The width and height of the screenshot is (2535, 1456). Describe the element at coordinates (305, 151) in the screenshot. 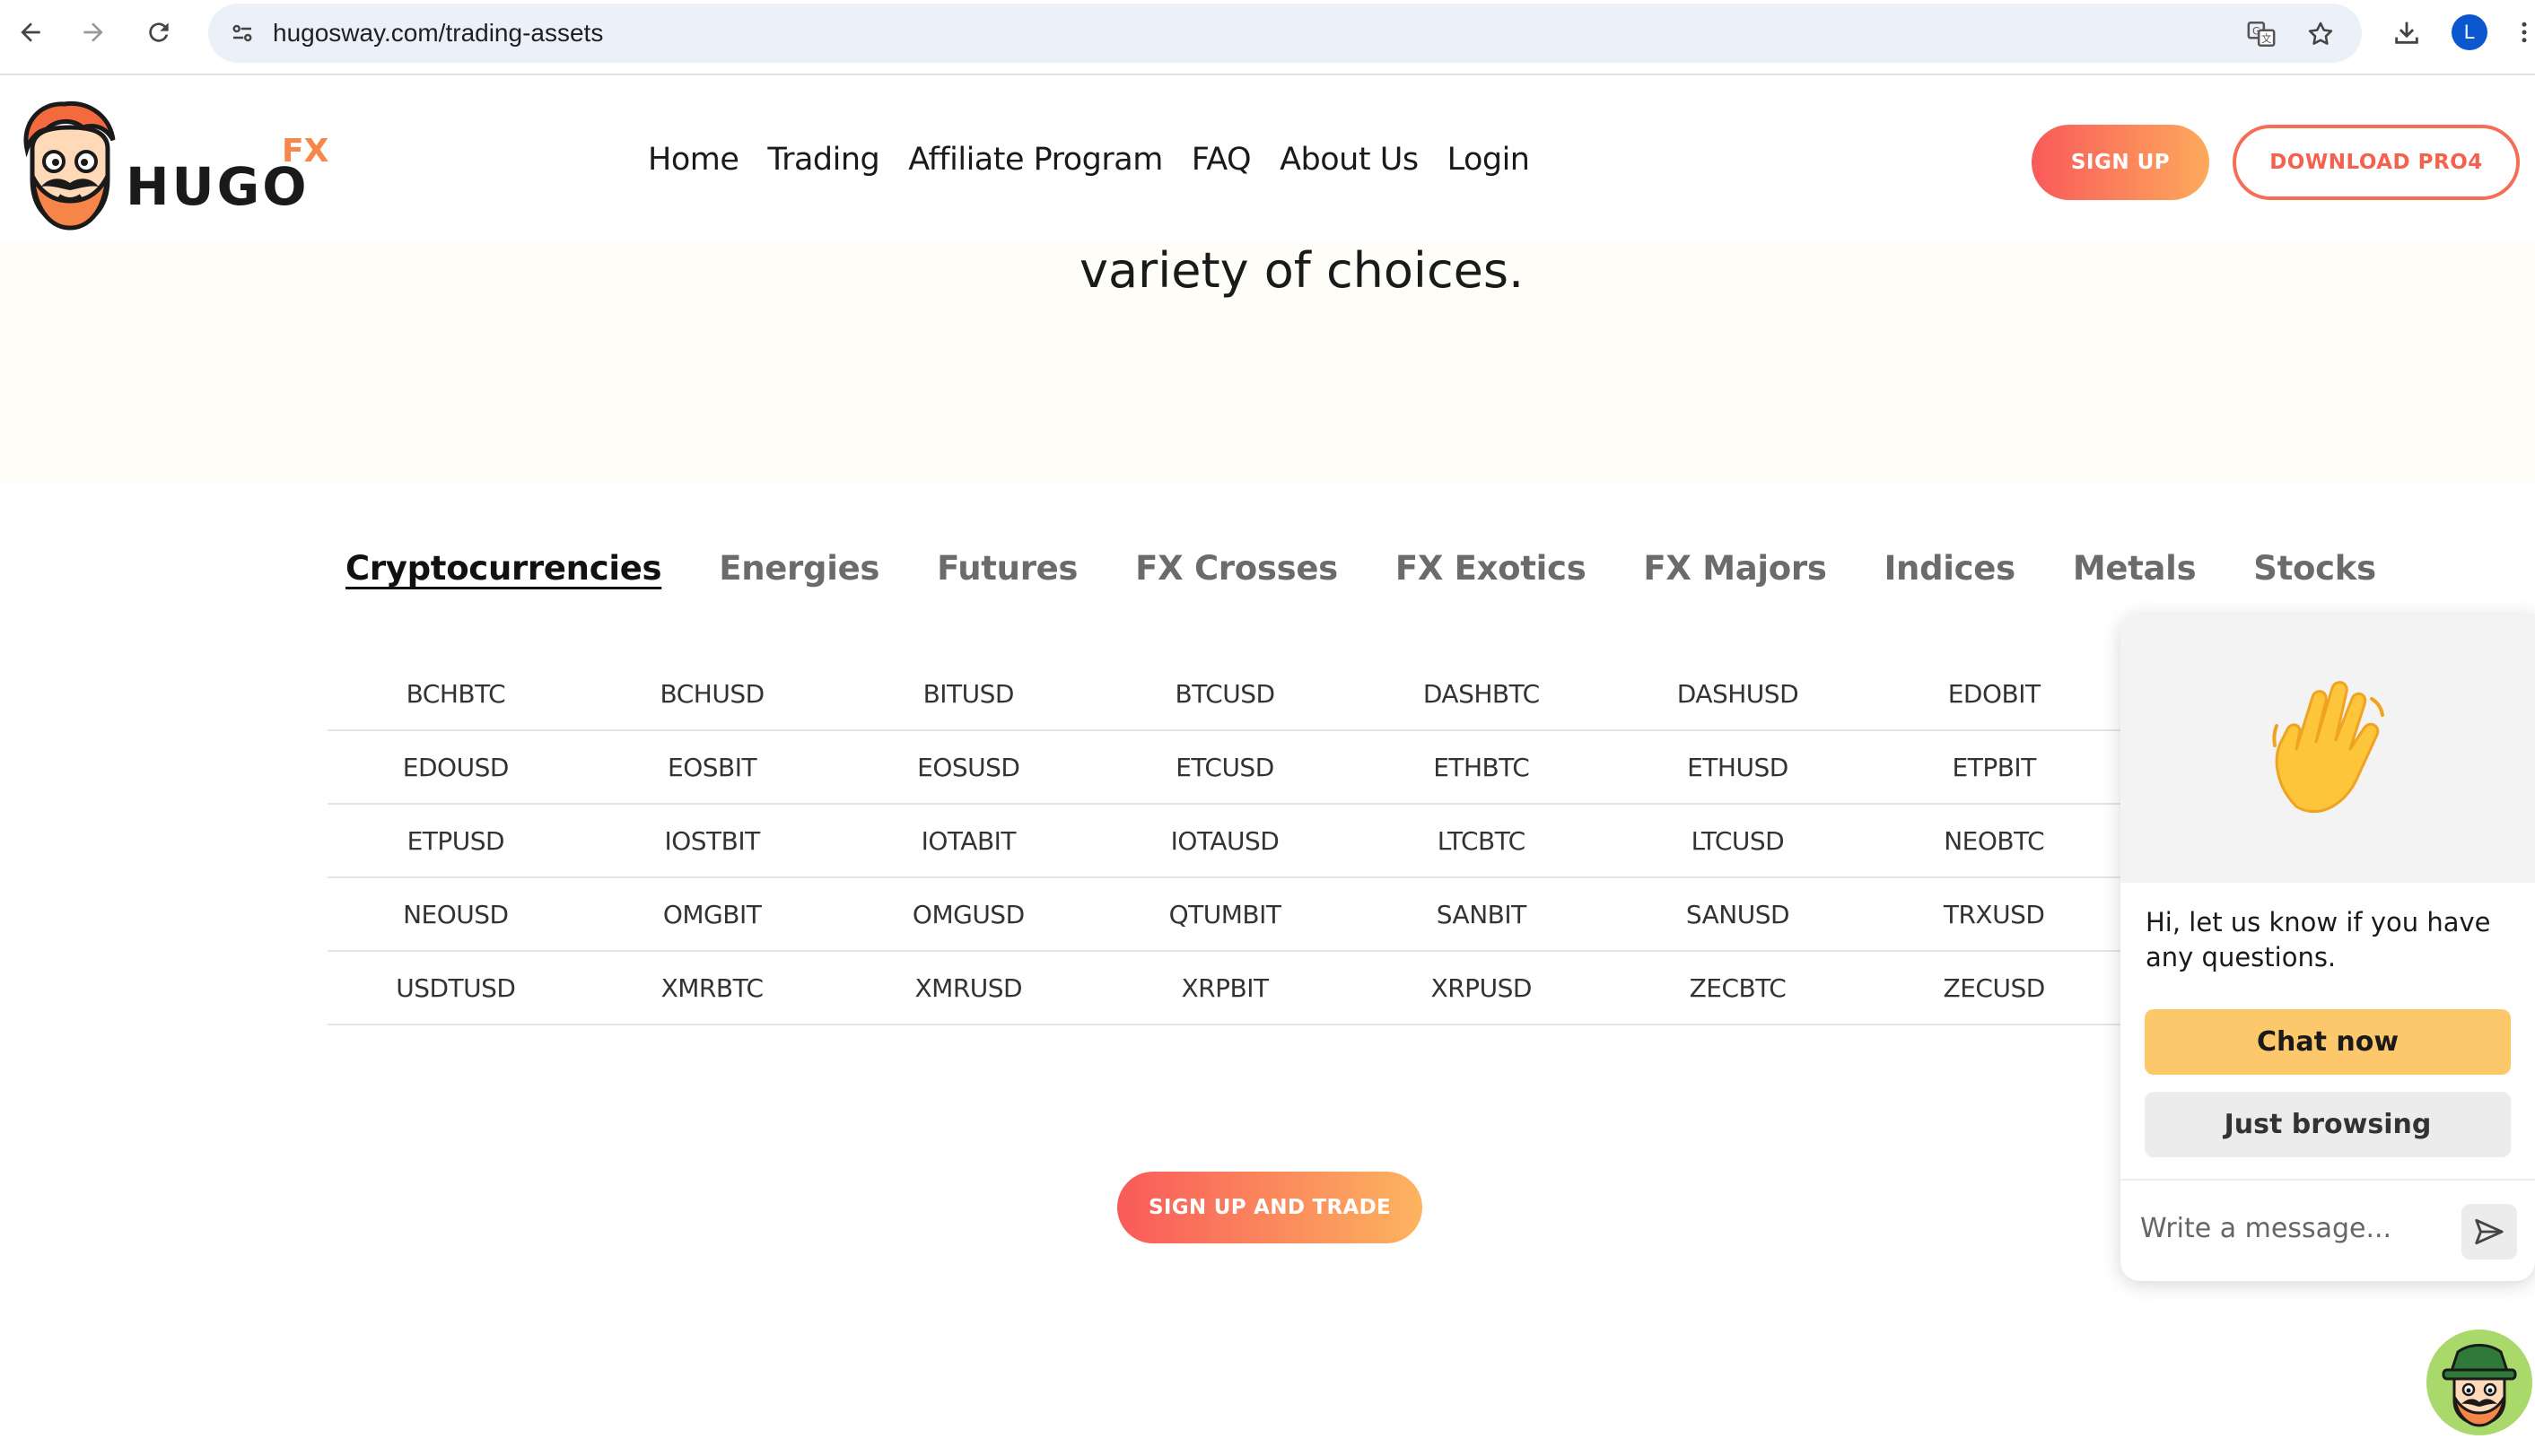

I see `logo-suffix: FX` at that location.